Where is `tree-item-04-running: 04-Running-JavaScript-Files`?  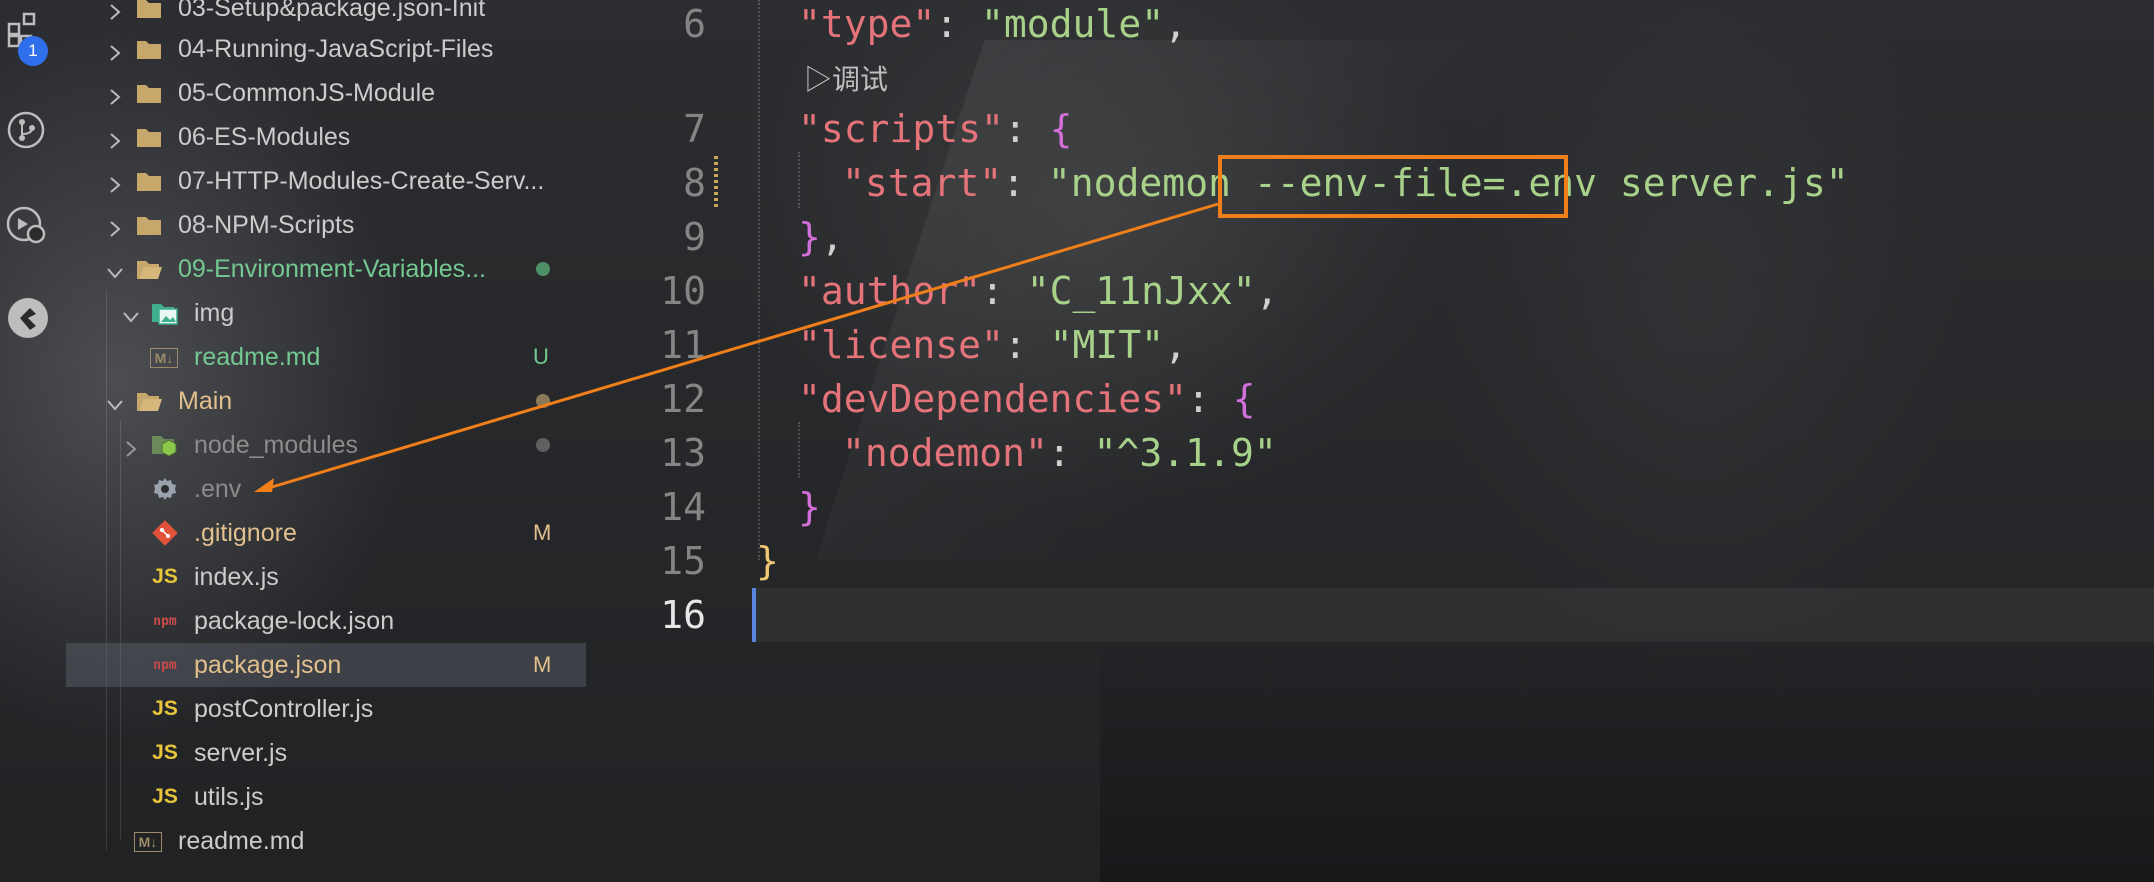 tree-item-04-running: 04-Running-JavaScript-Files is located at coordinates (326, 49).